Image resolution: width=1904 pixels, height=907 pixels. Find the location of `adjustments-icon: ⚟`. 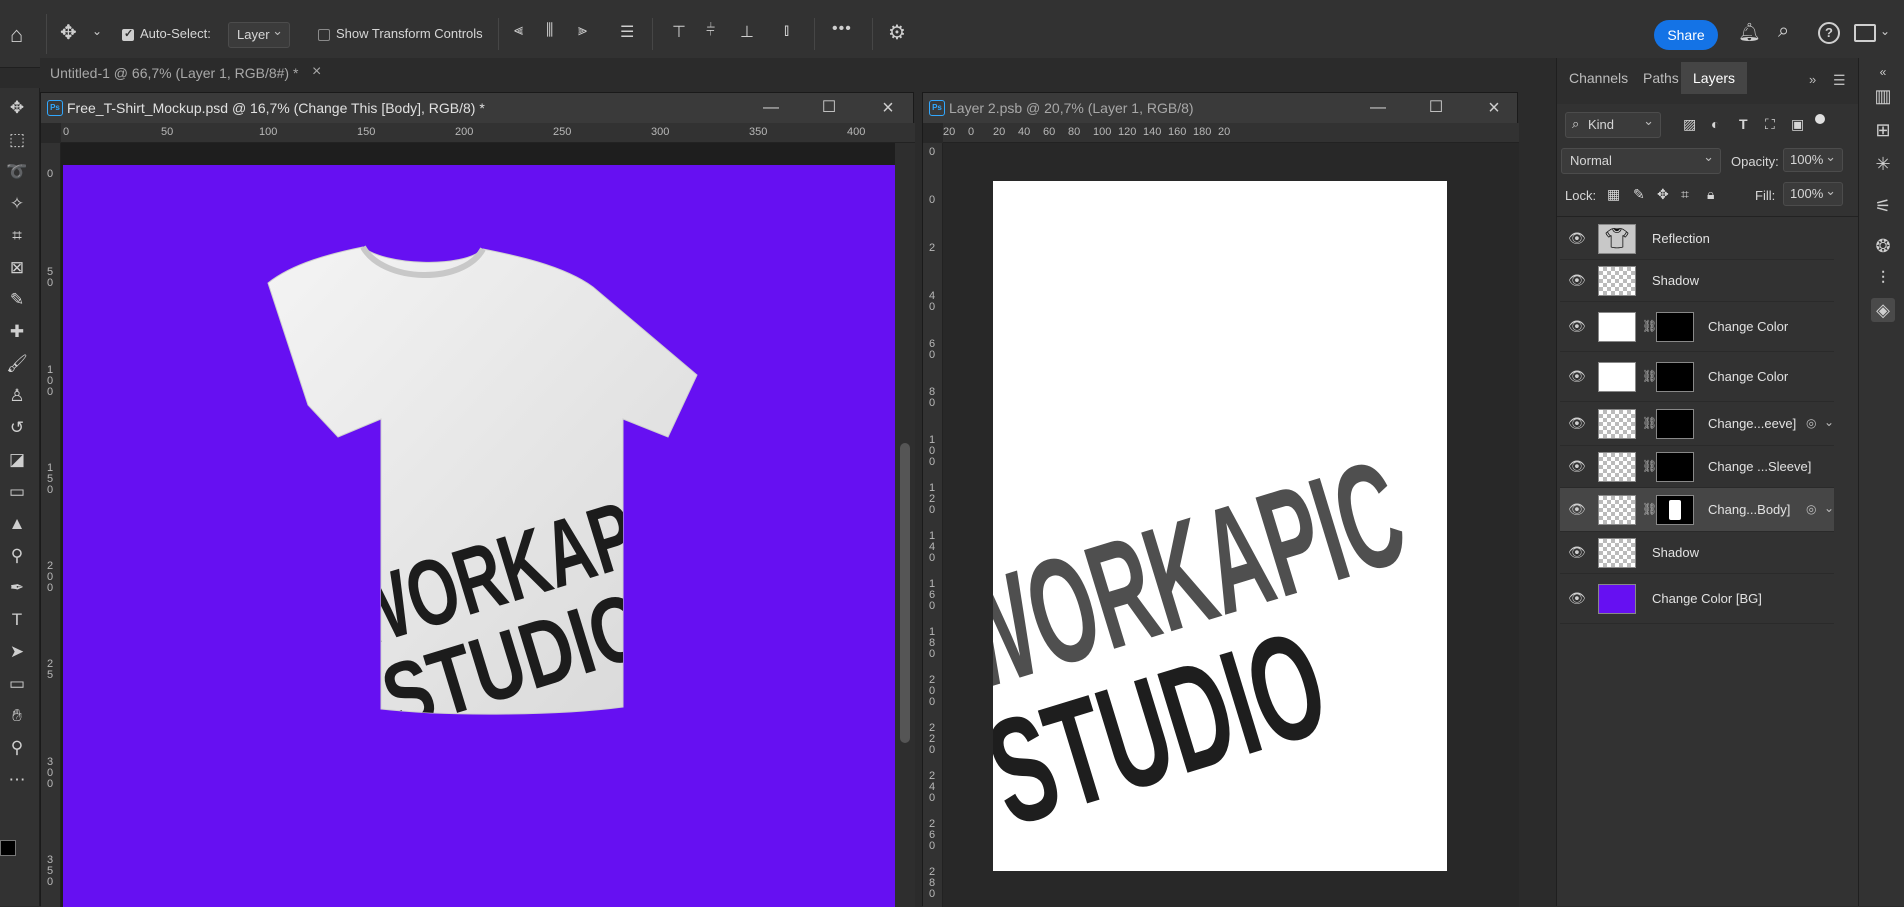

adjustments-icon: ⚟ is located at coordinates (1883, 206).